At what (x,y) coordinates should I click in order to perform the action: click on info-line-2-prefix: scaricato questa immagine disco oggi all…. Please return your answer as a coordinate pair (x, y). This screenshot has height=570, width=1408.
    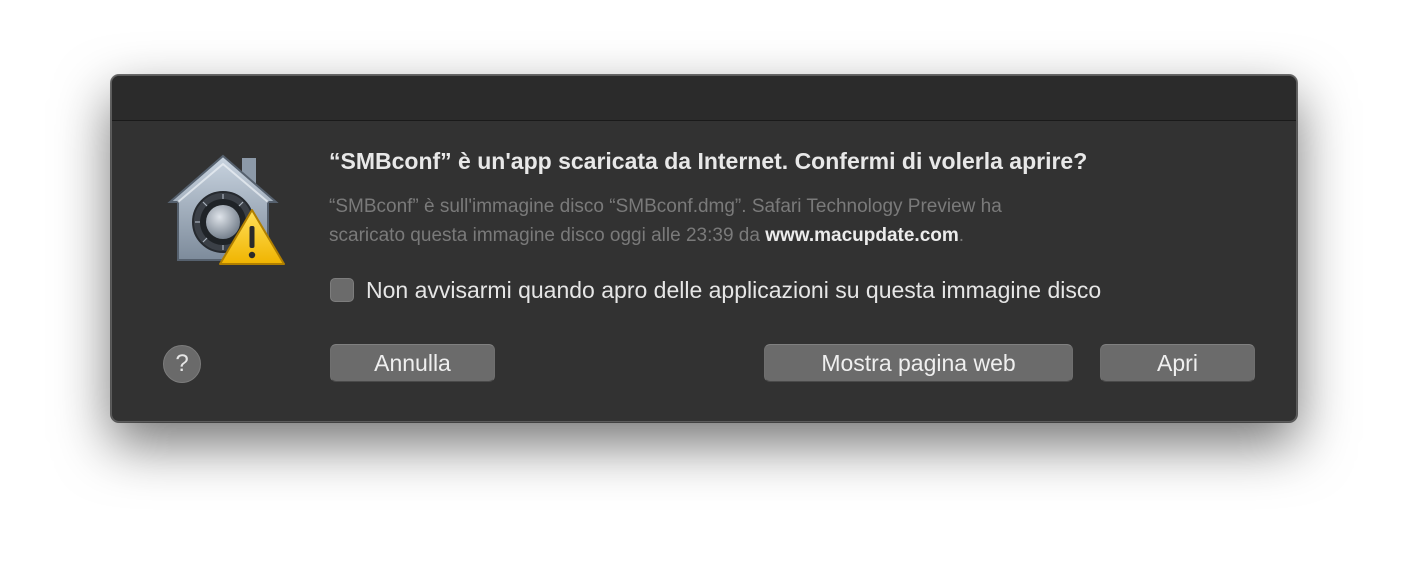
    Looking at the image, I should click on (547, 235).